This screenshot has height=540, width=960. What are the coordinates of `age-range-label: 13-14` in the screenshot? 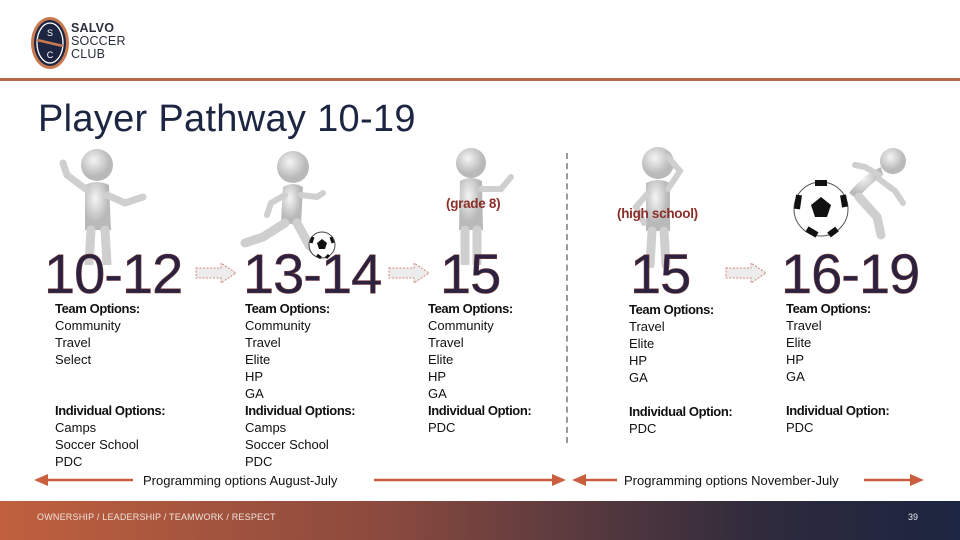 It's located at (313, 273).